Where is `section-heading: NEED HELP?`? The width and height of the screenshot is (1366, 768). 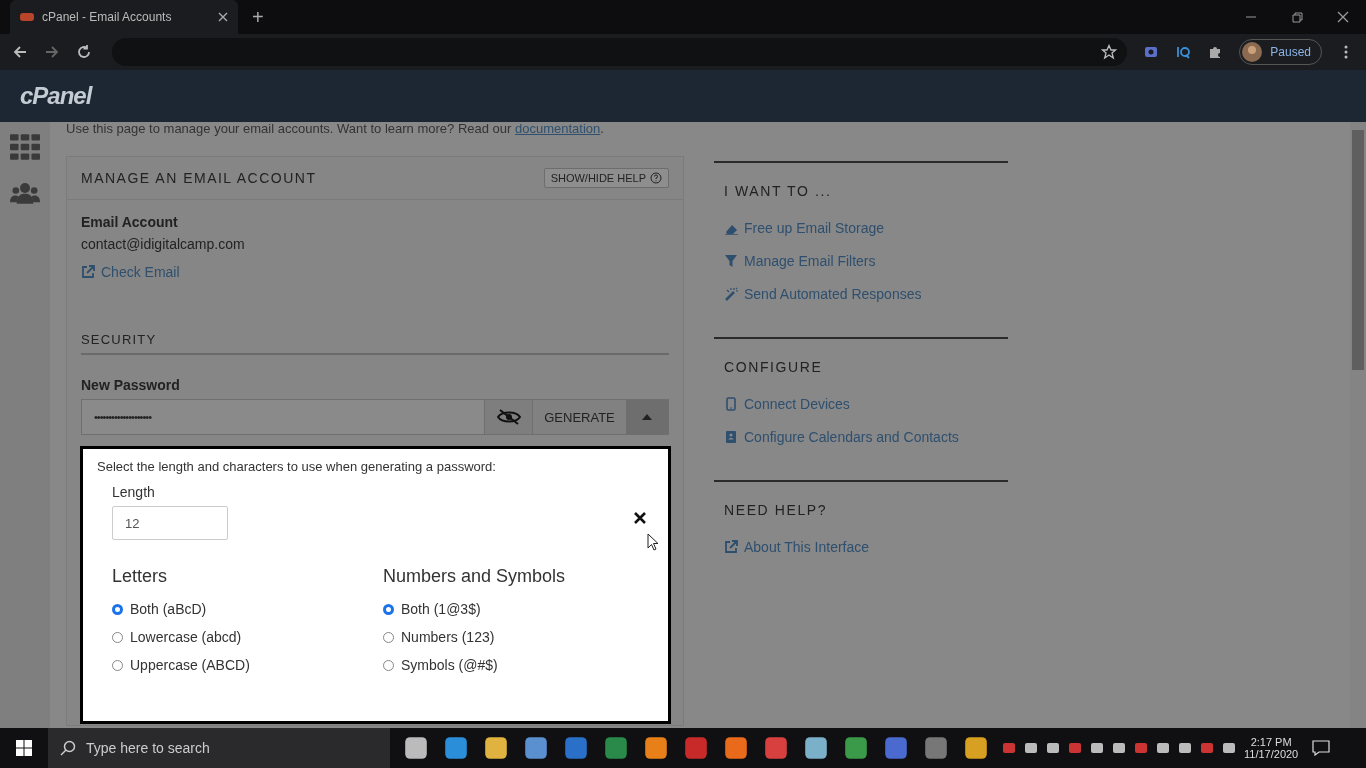
section-heading: NEED HELP? is located at coordinates (776, 510).